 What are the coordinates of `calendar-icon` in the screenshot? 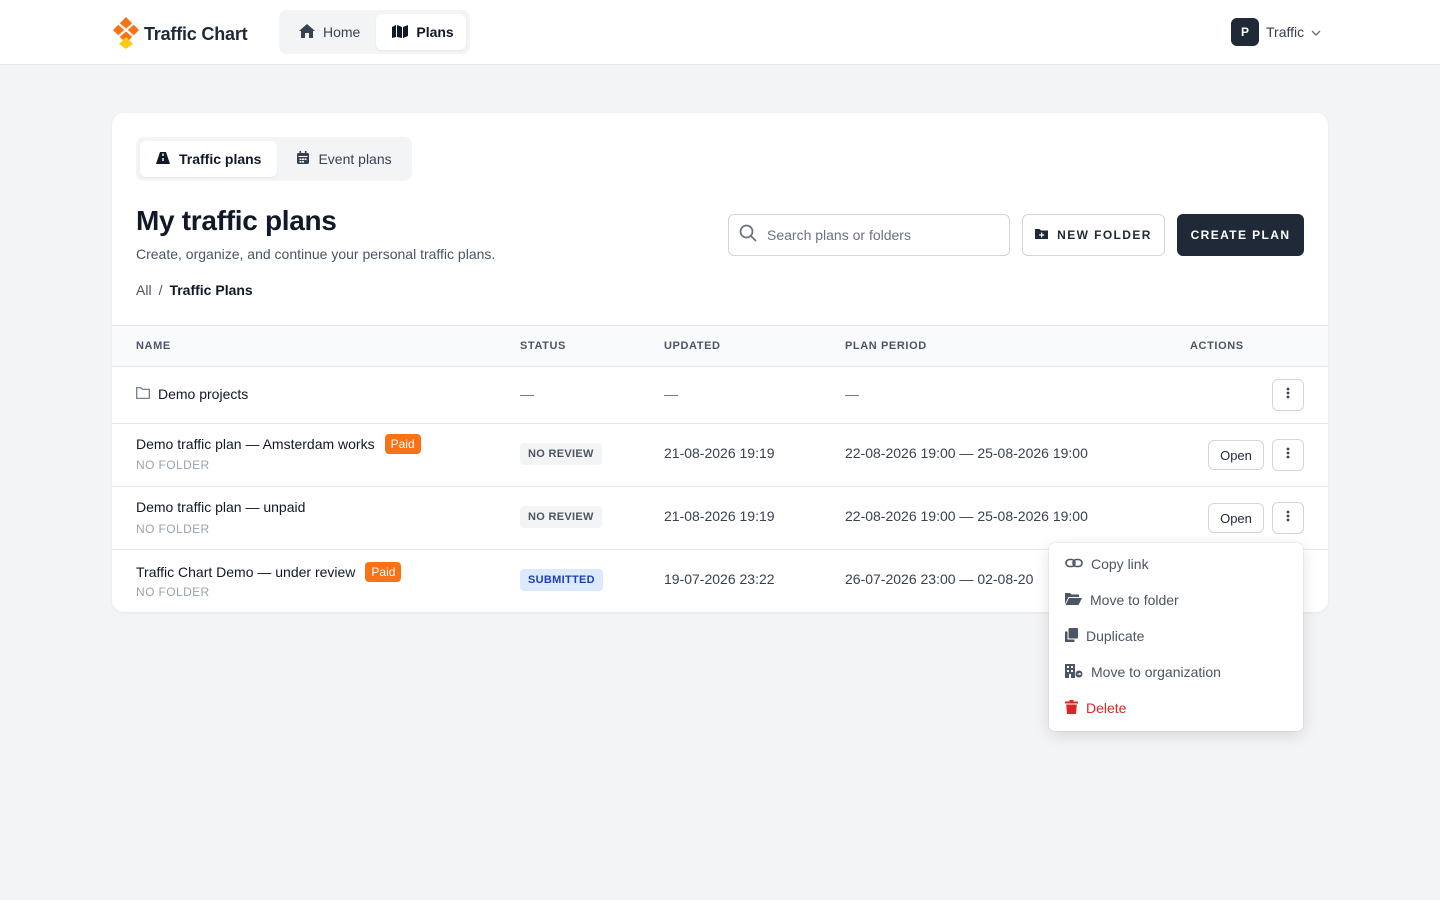 It's located at (303, 159).